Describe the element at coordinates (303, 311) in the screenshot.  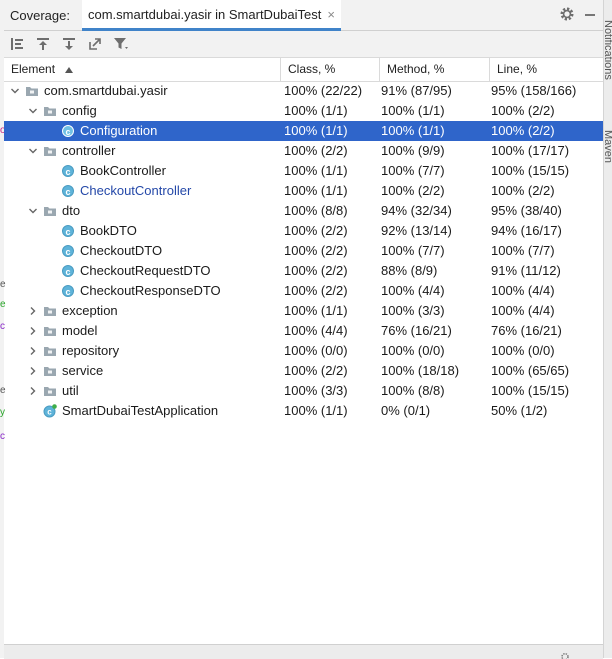
I see `table-row: exception 100% (1/1) 100% (3/3) 100% (4/4)` at that location.